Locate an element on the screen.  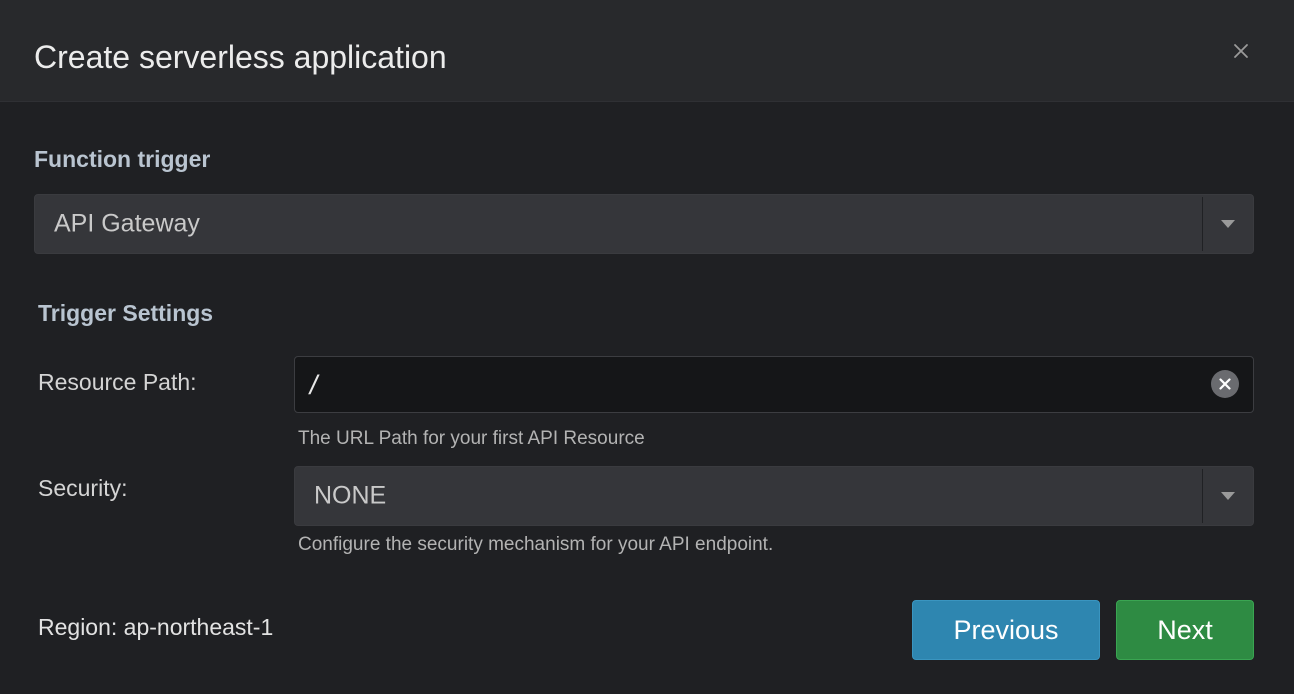
security-dropdown-toggle is located at coordinates (1228, 496).